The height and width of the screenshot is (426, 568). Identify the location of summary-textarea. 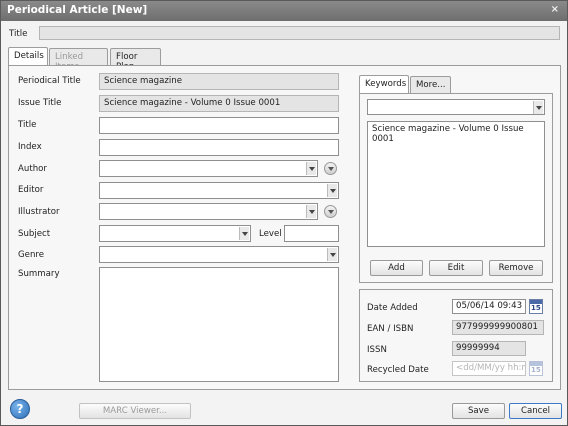
(219, 324).